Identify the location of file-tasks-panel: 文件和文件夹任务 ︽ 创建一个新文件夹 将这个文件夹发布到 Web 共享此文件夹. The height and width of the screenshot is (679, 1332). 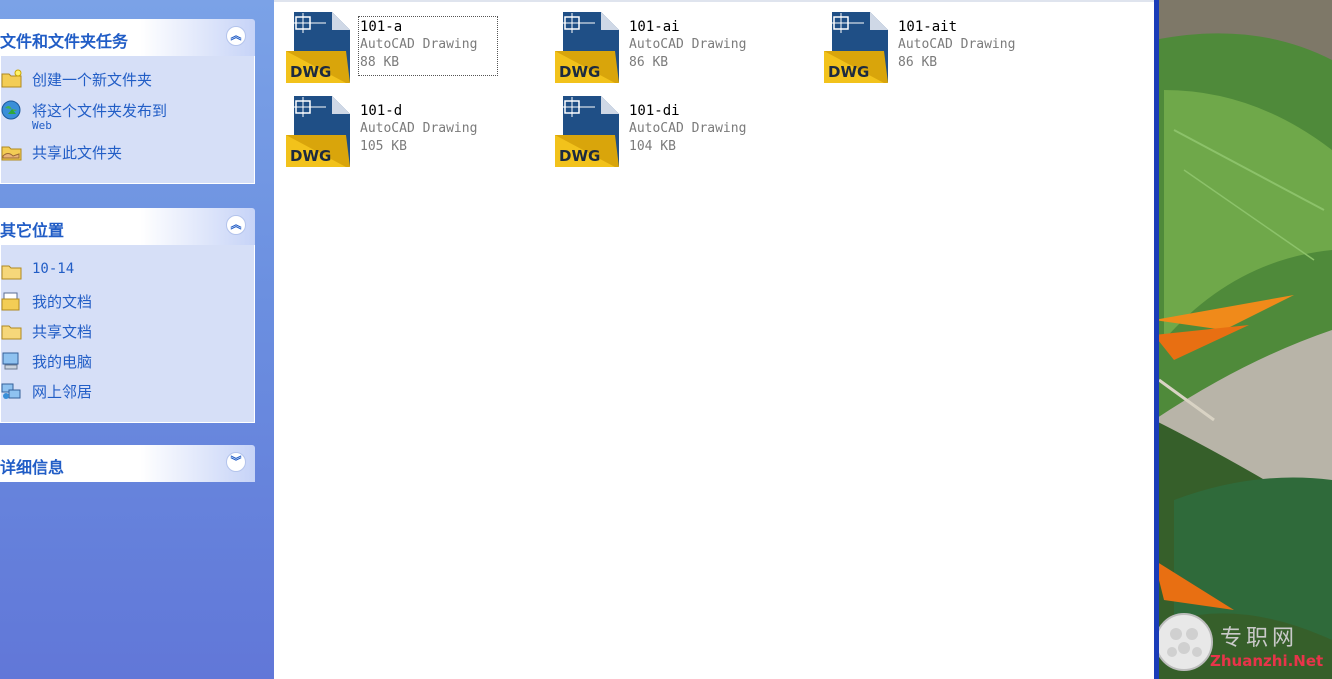
(127, 101).